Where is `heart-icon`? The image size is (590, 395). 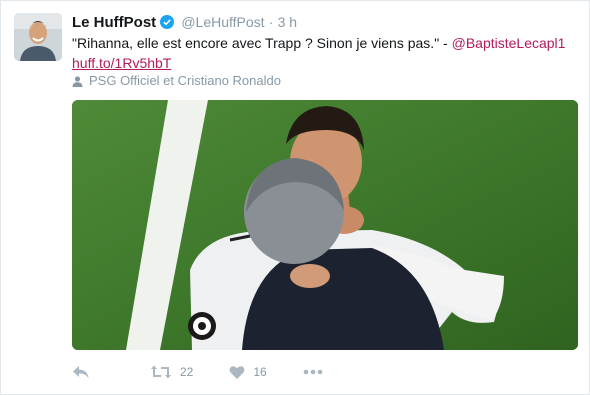 heart-icon is located at coordinates (237, 372).